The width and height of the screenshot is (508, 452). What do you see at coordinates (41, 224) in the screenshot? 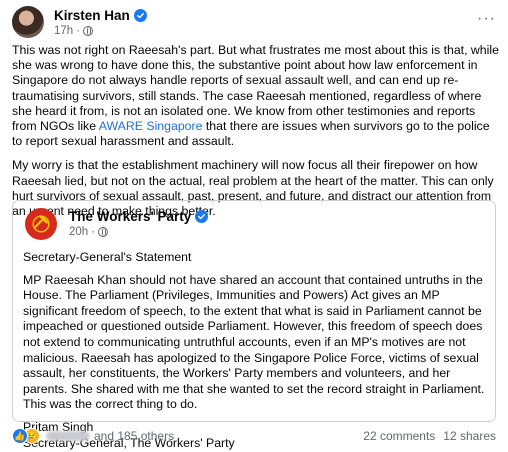
I see `workers-party-logo-icon` at bounding box center [41, 224].